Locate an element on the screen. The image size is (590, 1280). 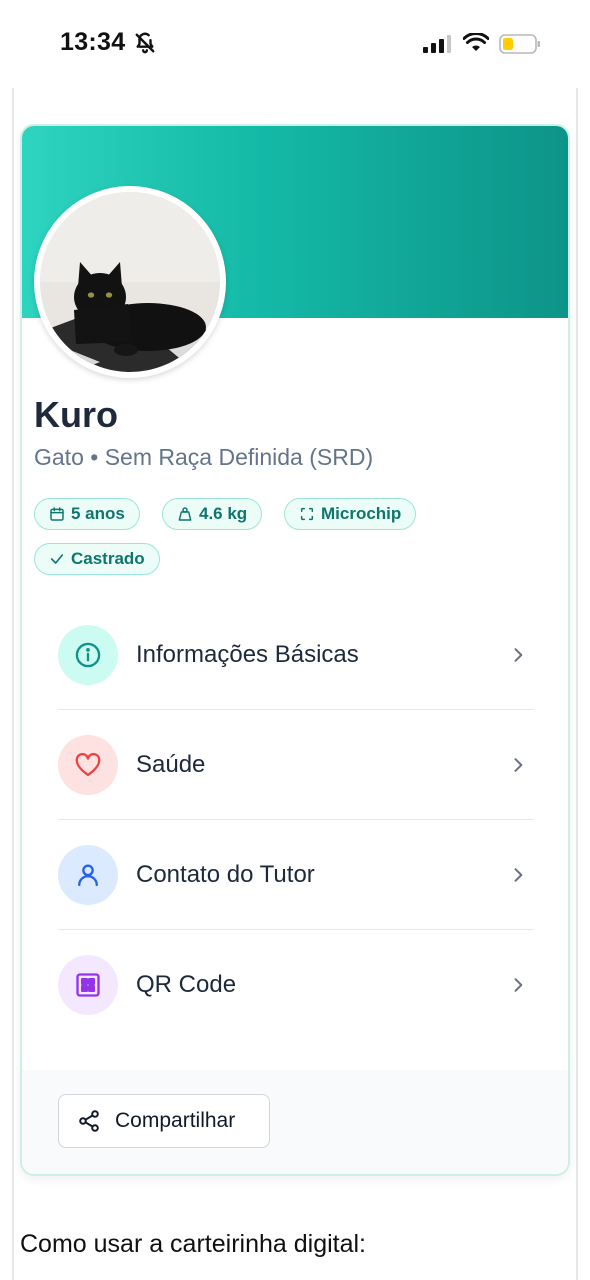
info-icon is located at coordinates (88, 654).